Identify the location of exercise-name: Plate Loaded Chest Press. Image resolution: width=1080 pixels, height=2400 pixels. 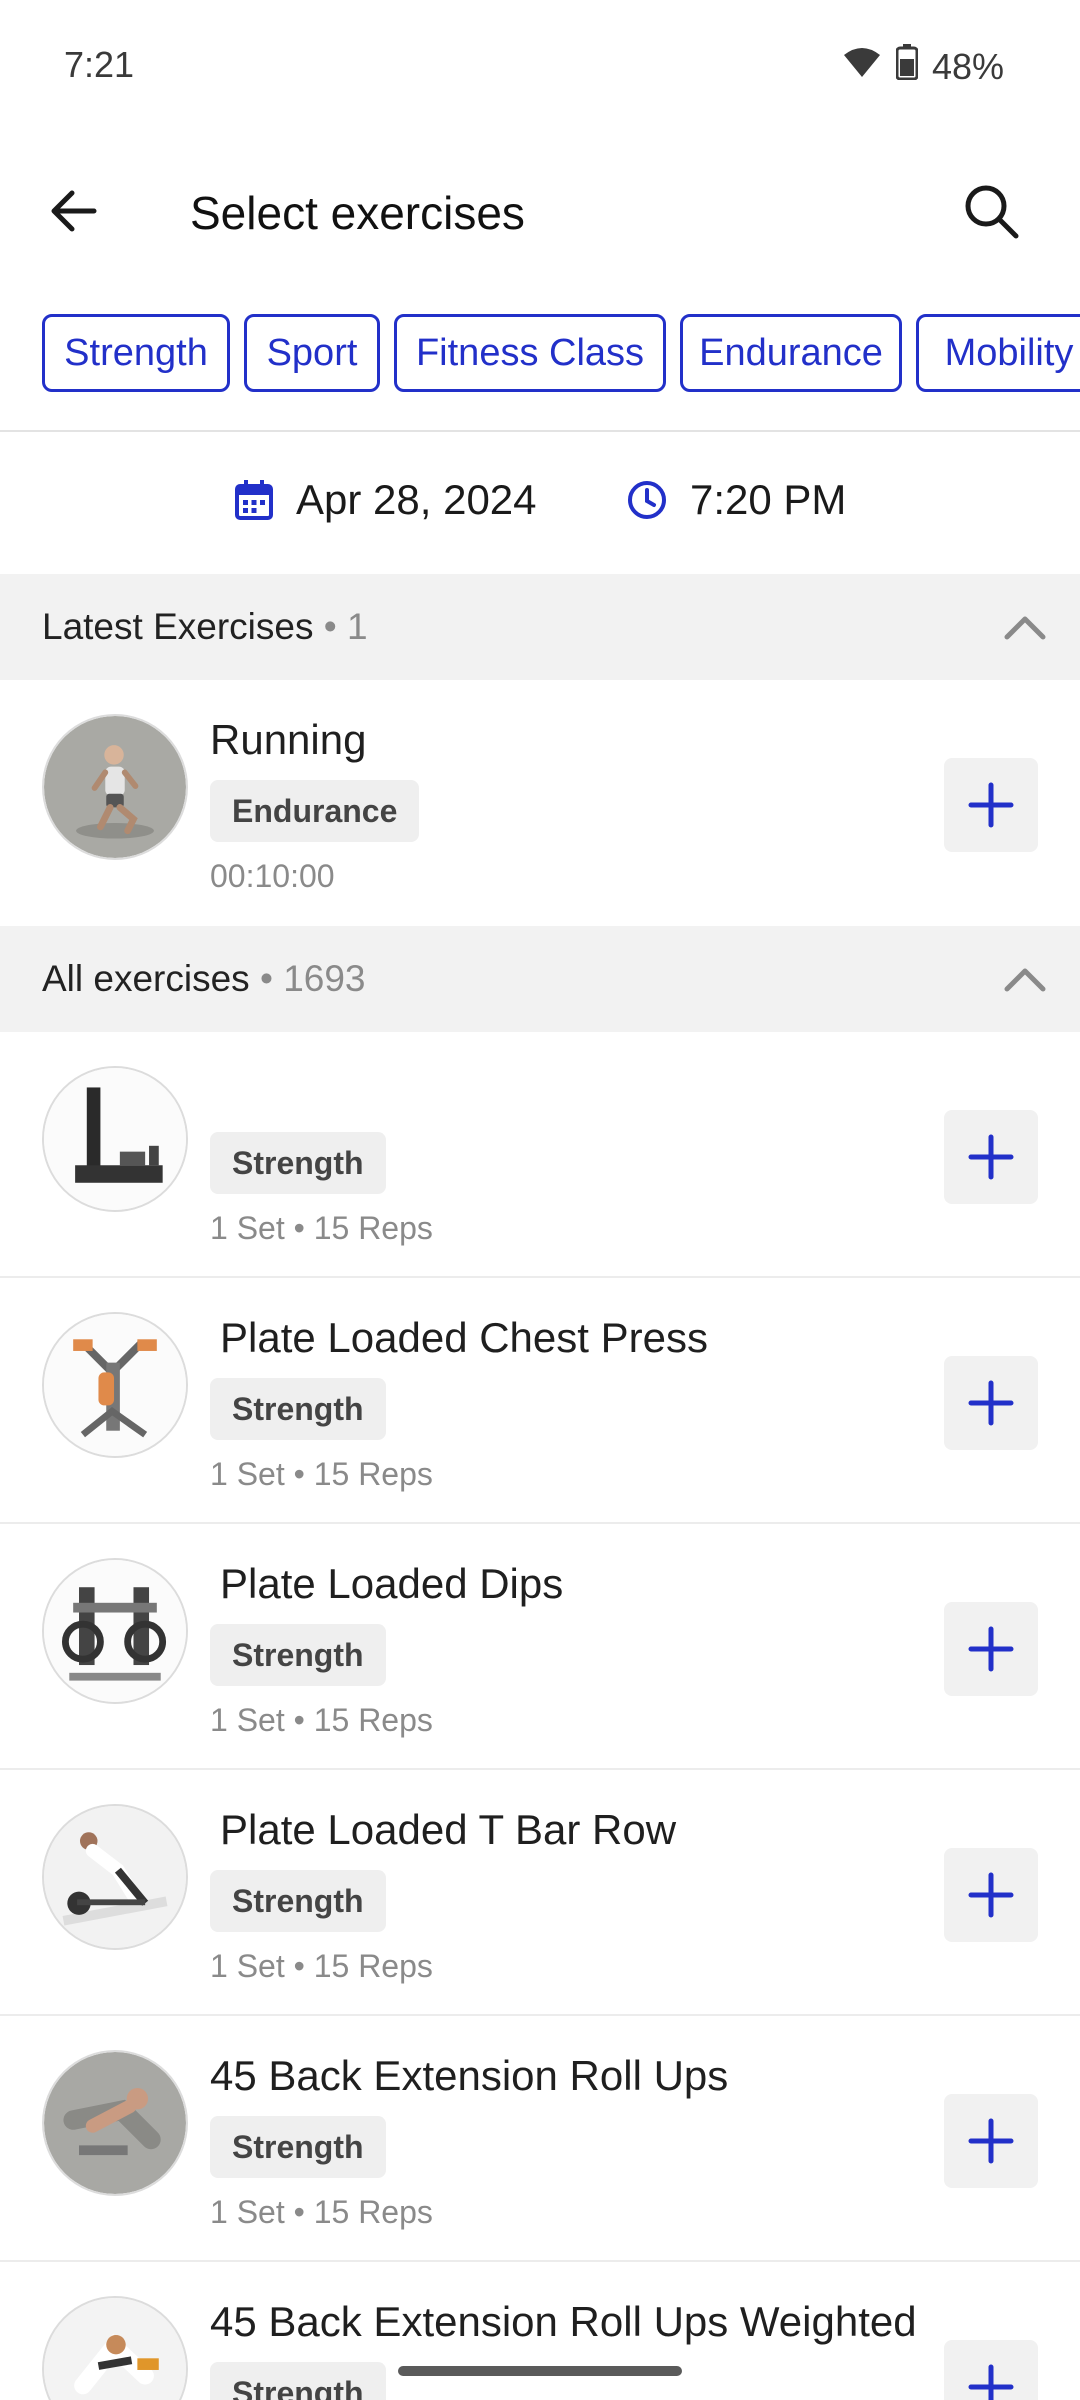
(464, 1337).